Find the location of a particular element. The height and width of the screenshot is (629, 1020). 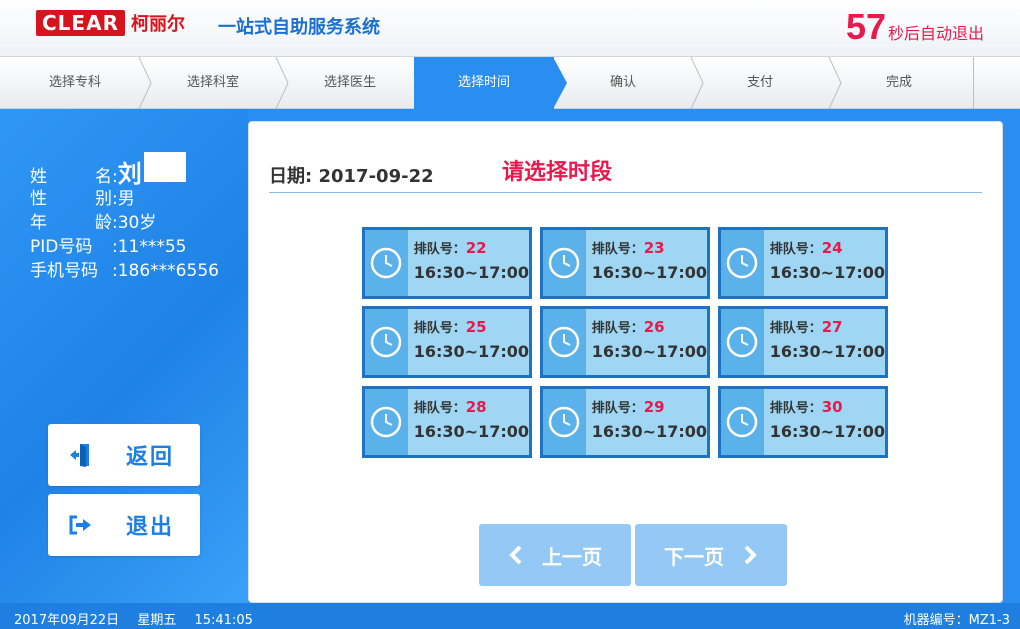

time-slot: 排队号：30 16:30~17:00 is located at coordinates (803, 422).